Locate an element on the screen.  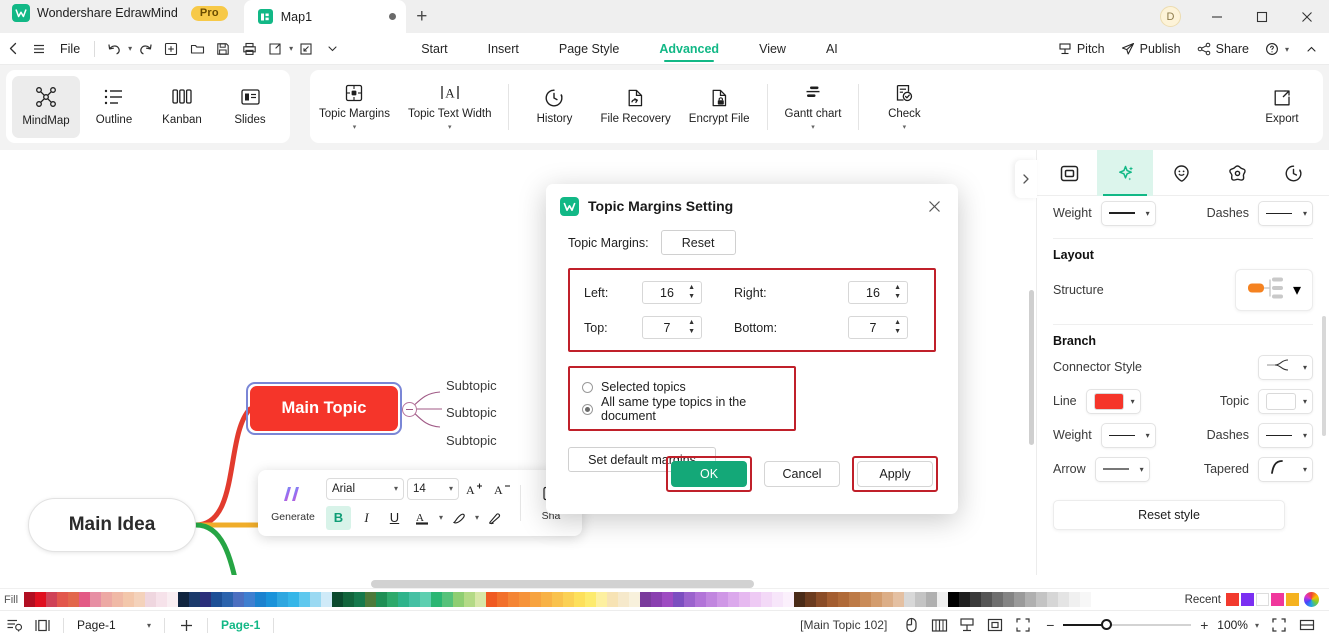
fit-to-window-icon is located at coordinates (1279, 625).